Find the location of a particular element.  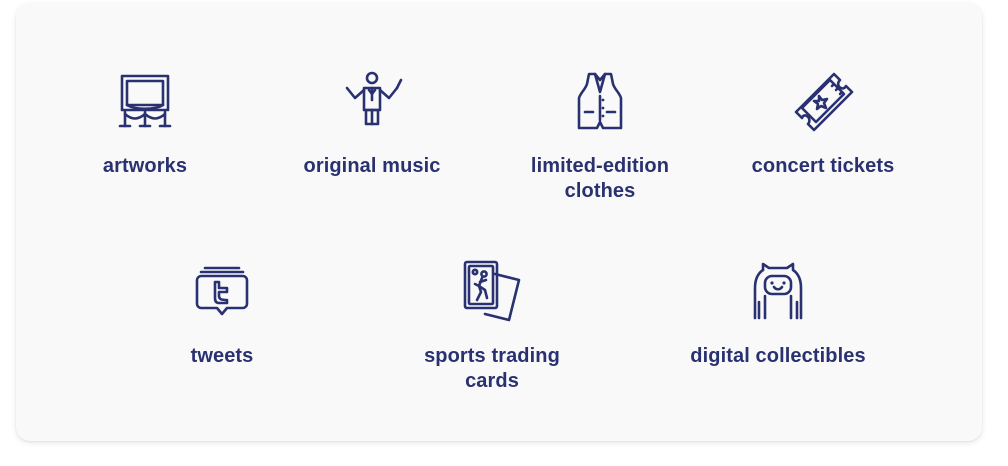

item-digital-collectibles: digital collectibles is located at coordinates (778, 312).